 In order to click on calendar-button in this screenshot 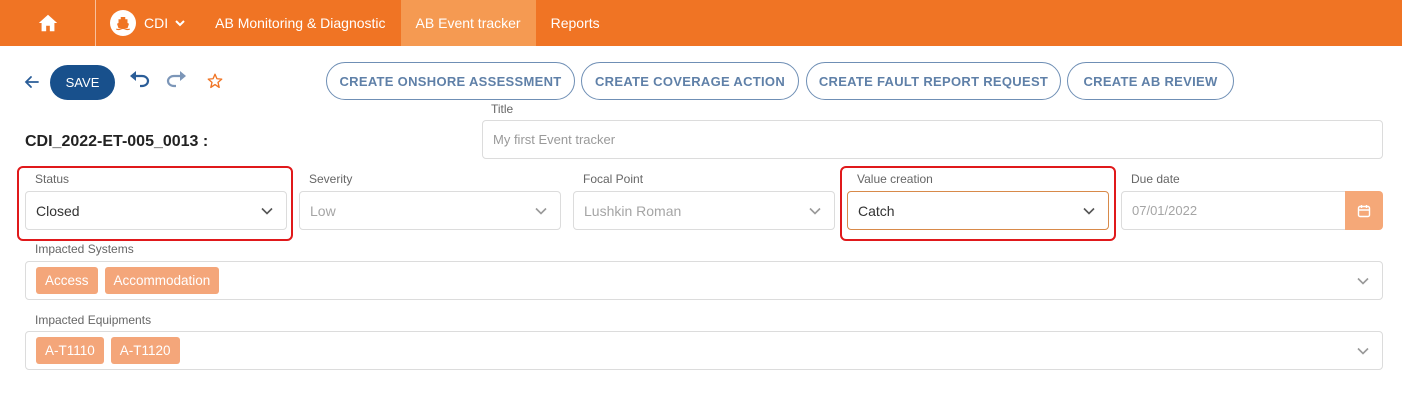, I will do `click(1364, 210)`.